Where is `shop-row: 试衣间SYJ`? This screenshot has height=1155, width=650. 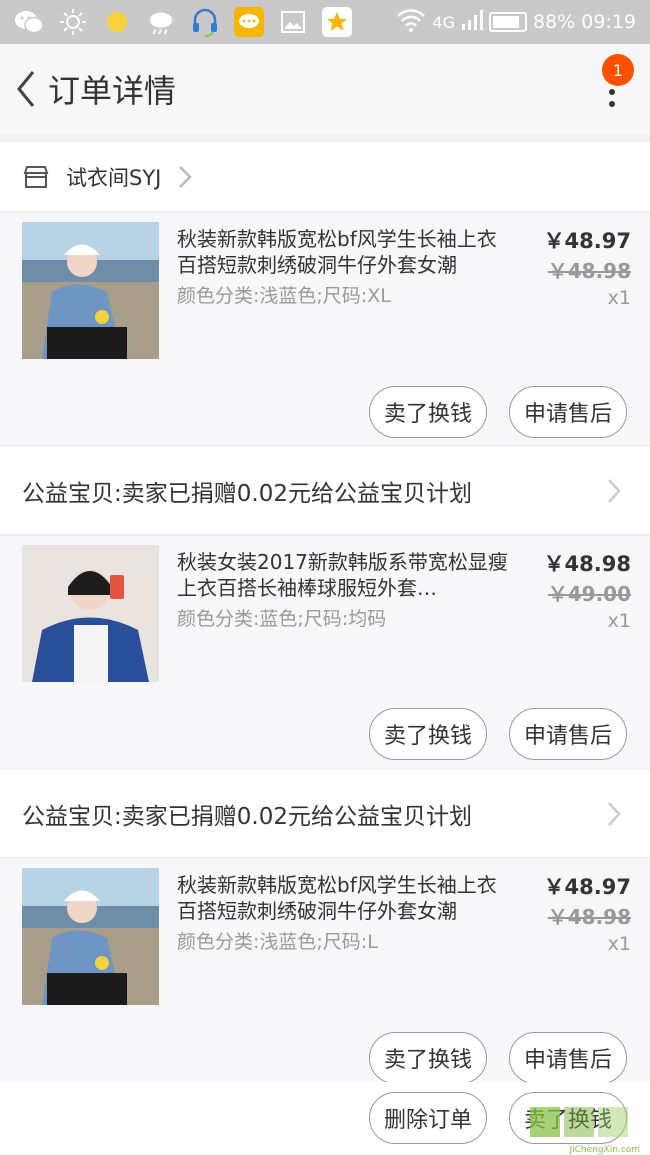 shop-row: 试衣间SYJ is located at coordinates (325, 177).